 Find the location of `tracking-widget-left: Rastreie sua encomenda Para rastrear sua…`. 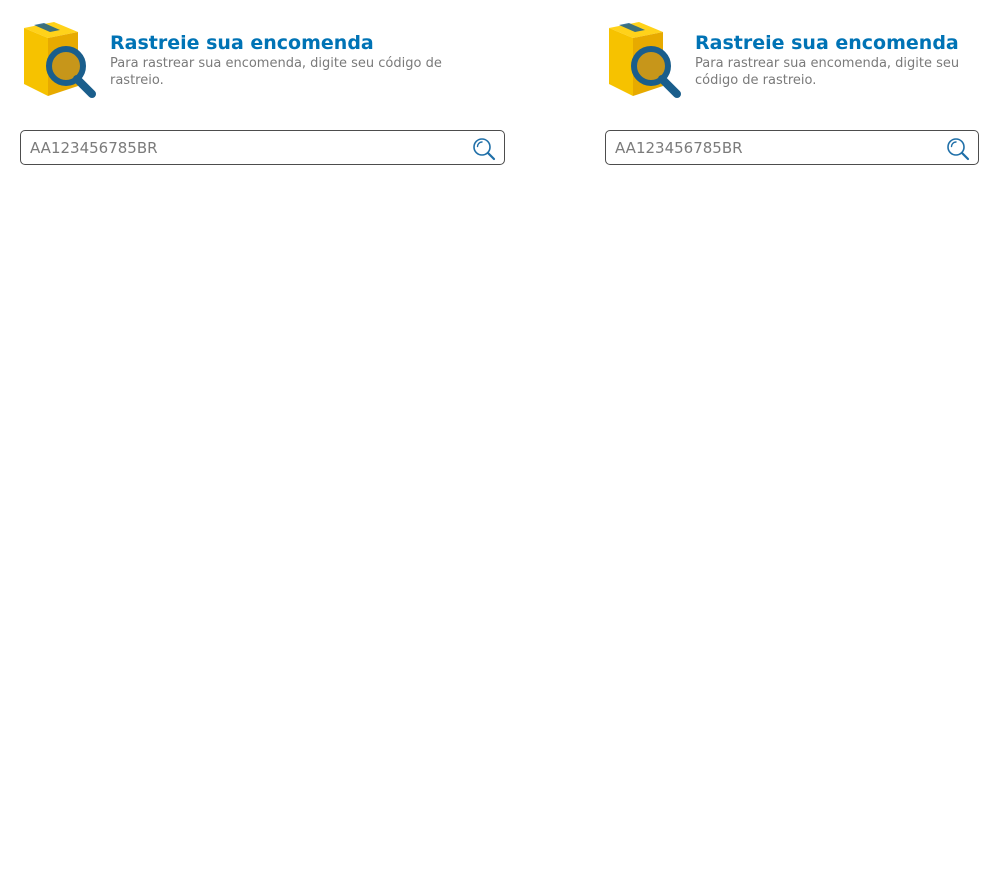

tracking-widget-left: Rastreie sua encomenda Para rastrear sua… is located at coordinates (262, 82).